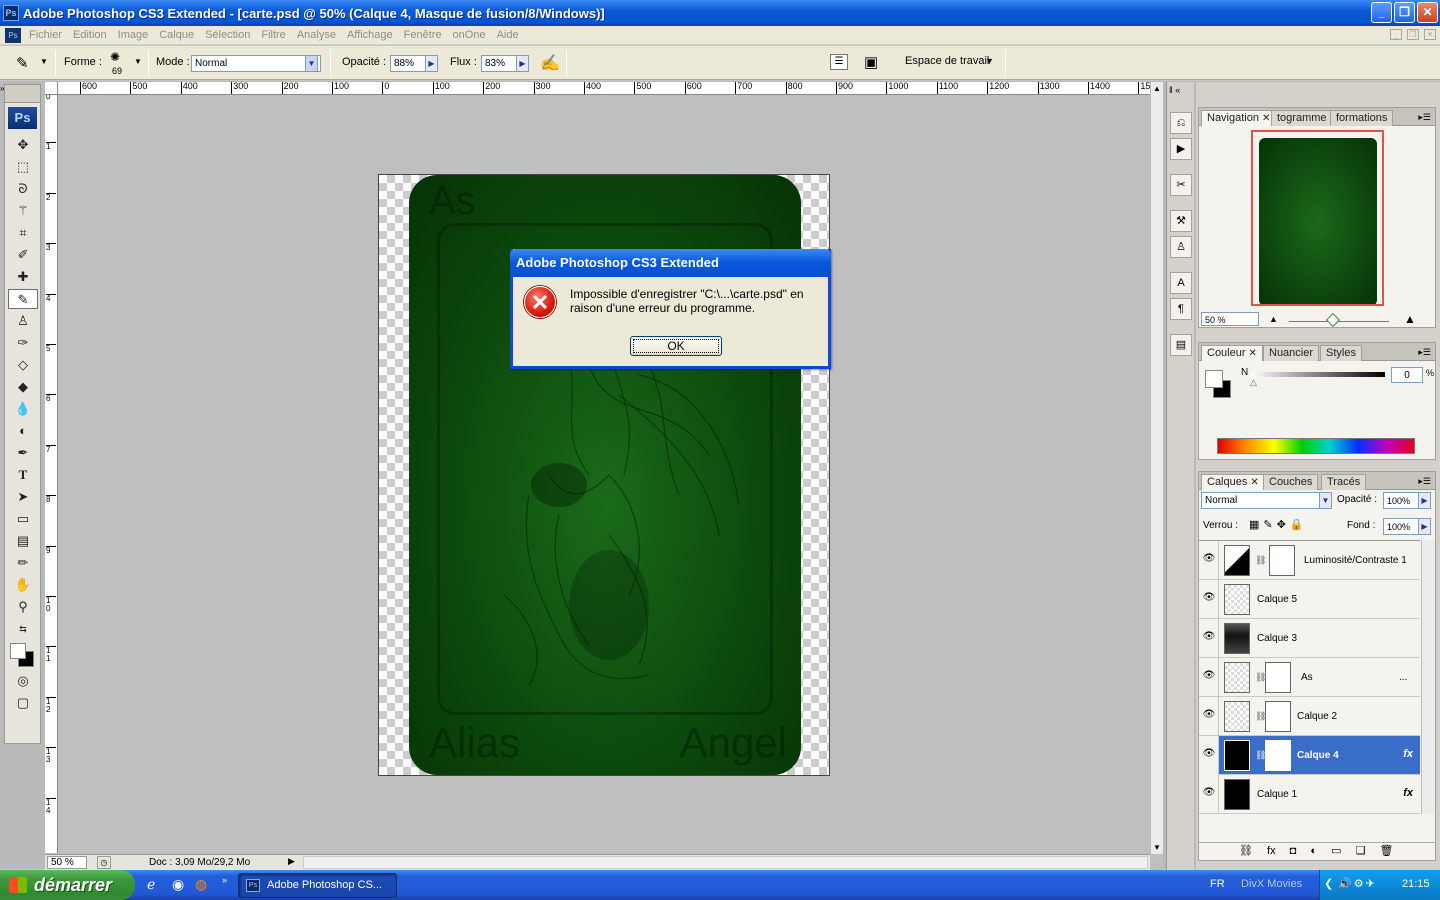  I want to click on ie-icon: ℯ, so click(151, 884).